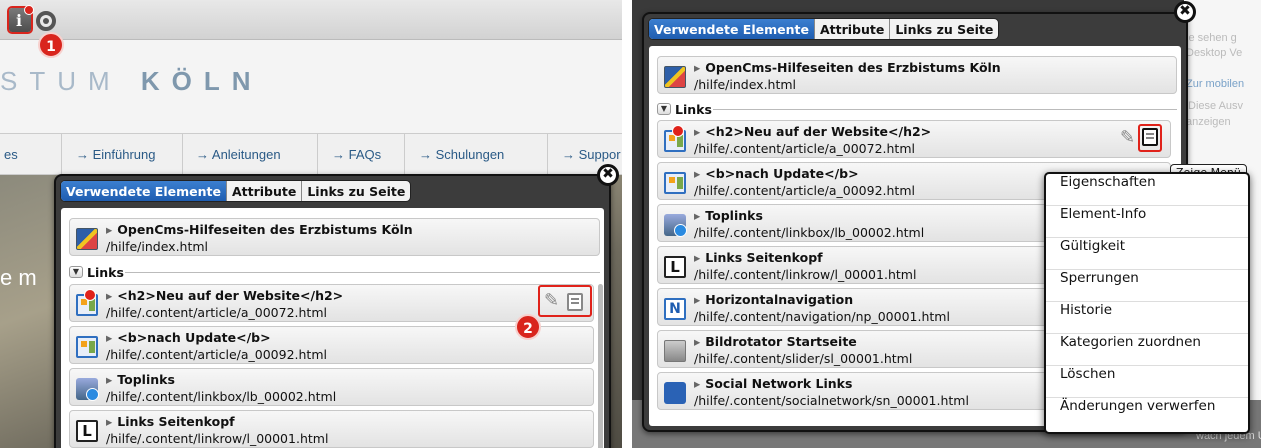 This screenshot has width=1261, height=448. Describe the element at coordinates (461, 154) in the screenshot. I see `nav-item-schulungen: → Schulungen` at that location.